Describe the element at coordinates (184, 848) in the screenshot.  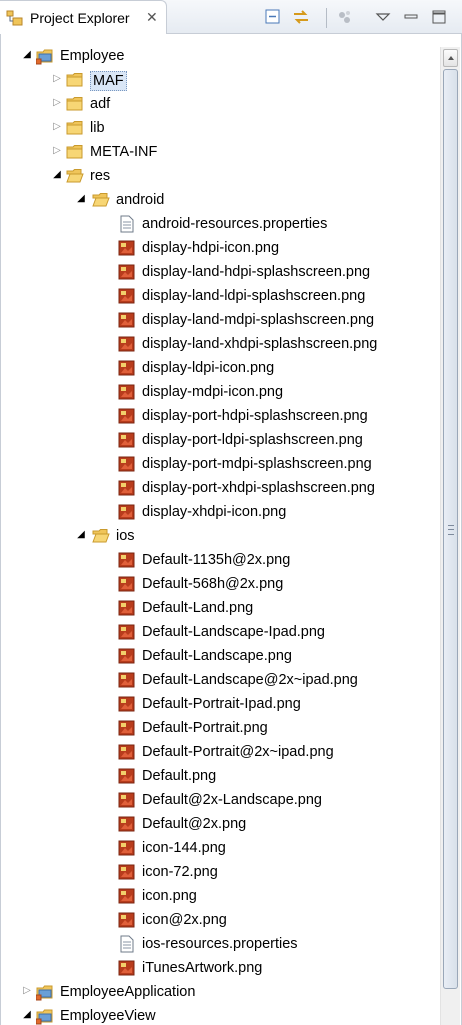
I see `tree-item-label: icon-144.png` at that location.